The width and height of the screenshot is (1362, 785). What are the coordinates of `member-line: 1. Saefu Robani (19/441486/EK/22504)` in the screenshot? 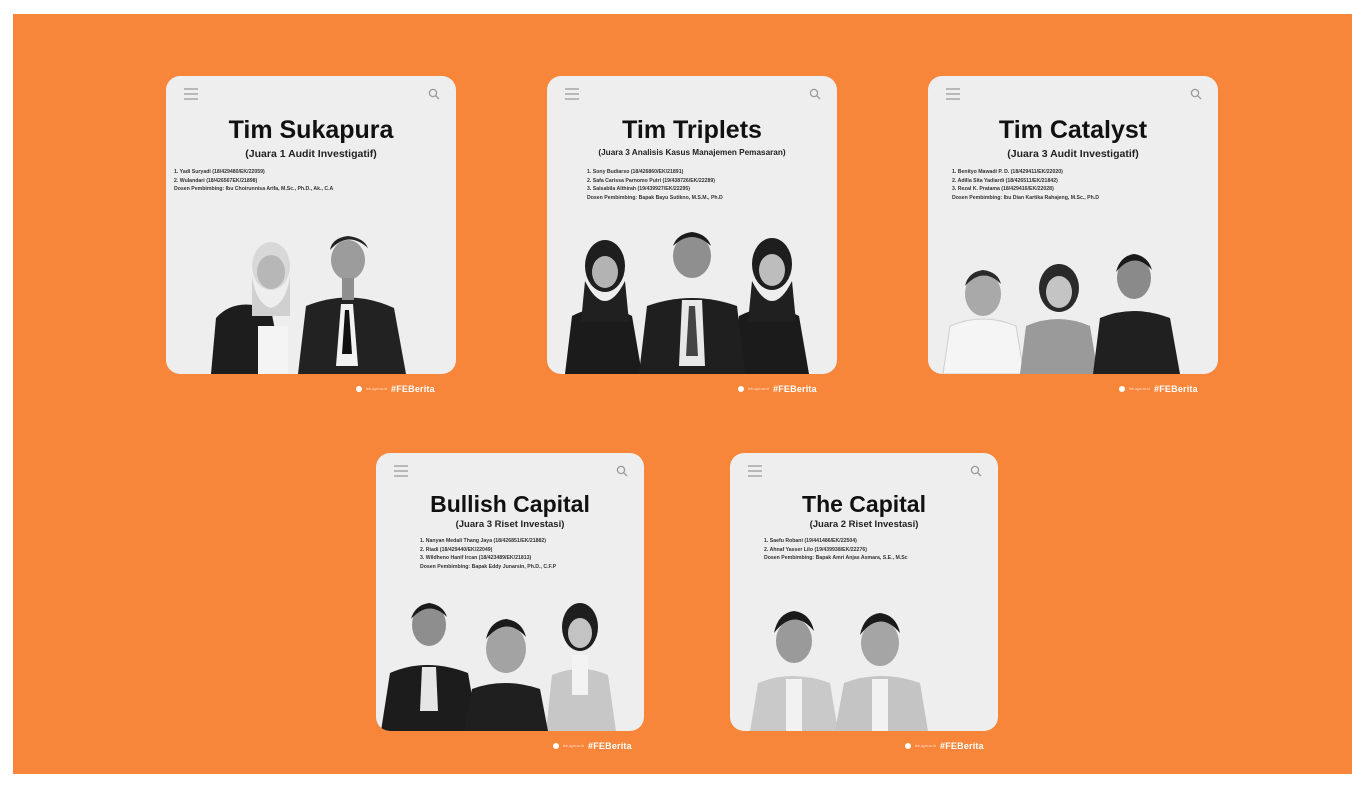 It's located at (810, 541).